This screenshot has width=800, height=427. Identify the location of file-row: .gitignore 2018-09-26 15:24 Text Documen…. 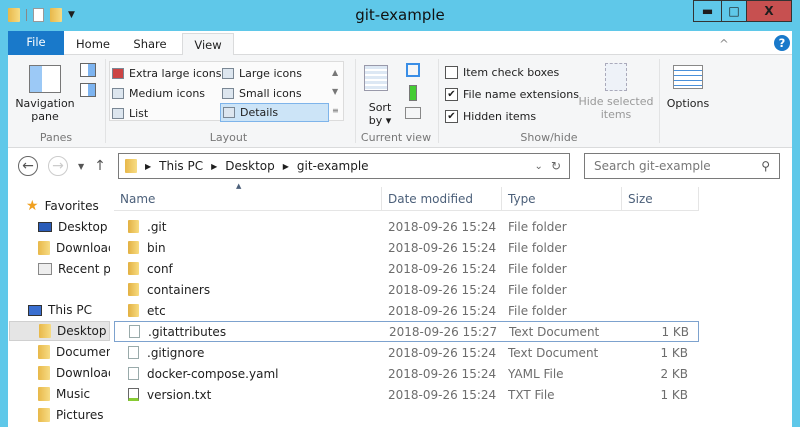
(406, 352).